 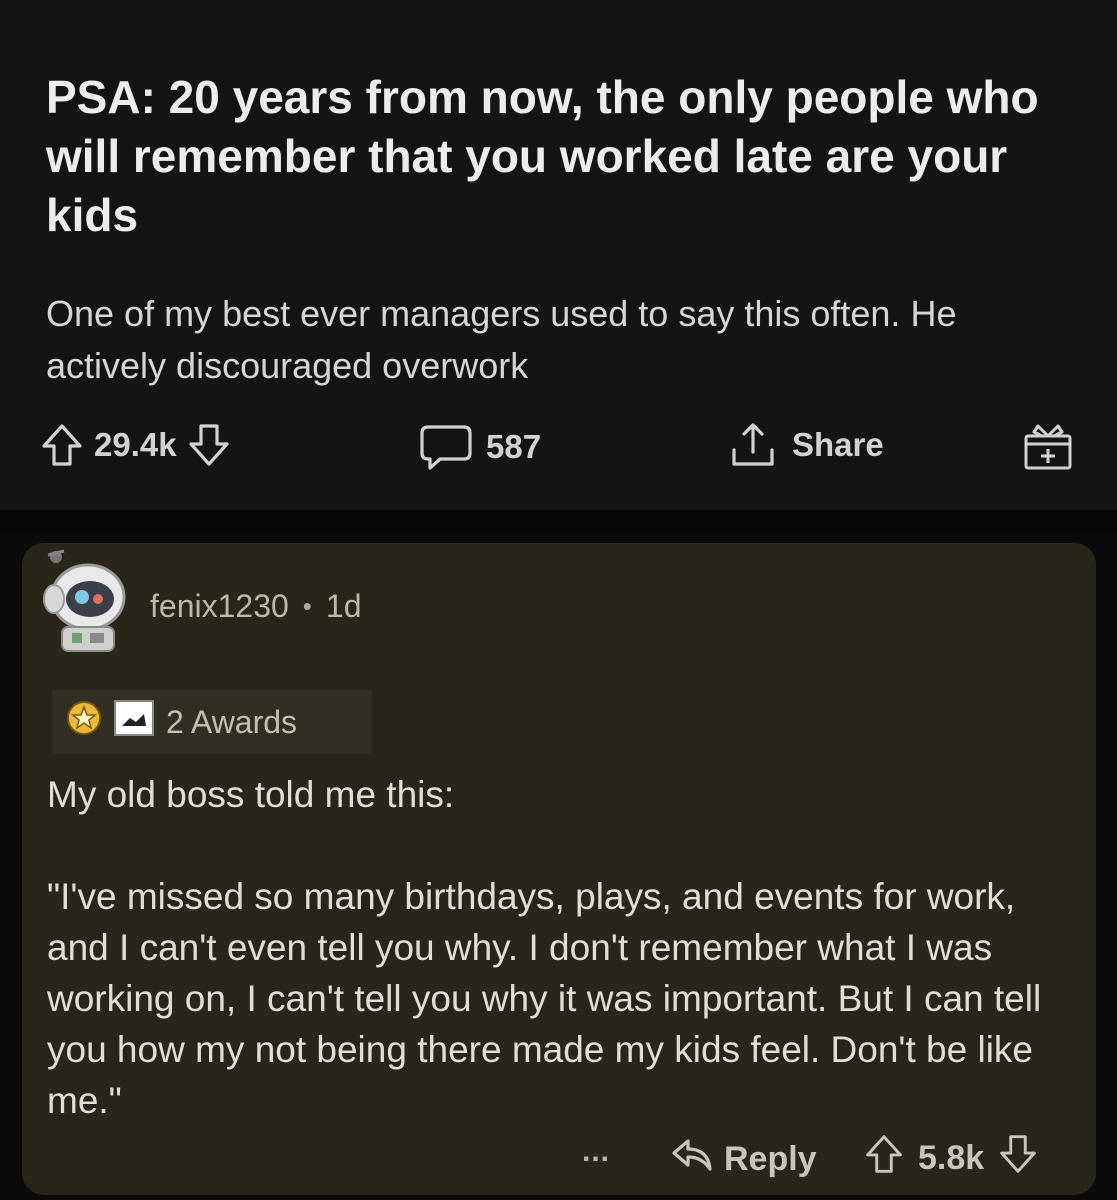 I want to click on award-star-icon, so click(x=84, y=722).